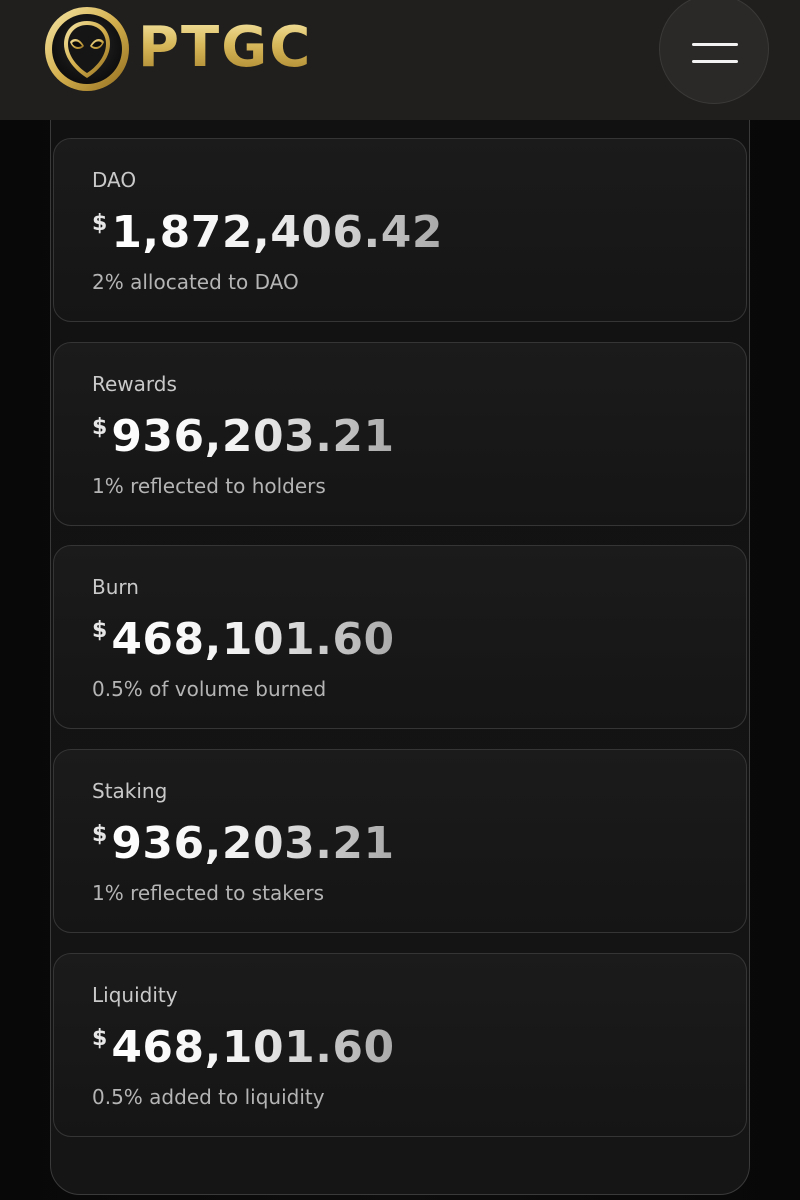 The image size is (800, 1200). I want to click on card-label: Liquidity, so click(135, 995).